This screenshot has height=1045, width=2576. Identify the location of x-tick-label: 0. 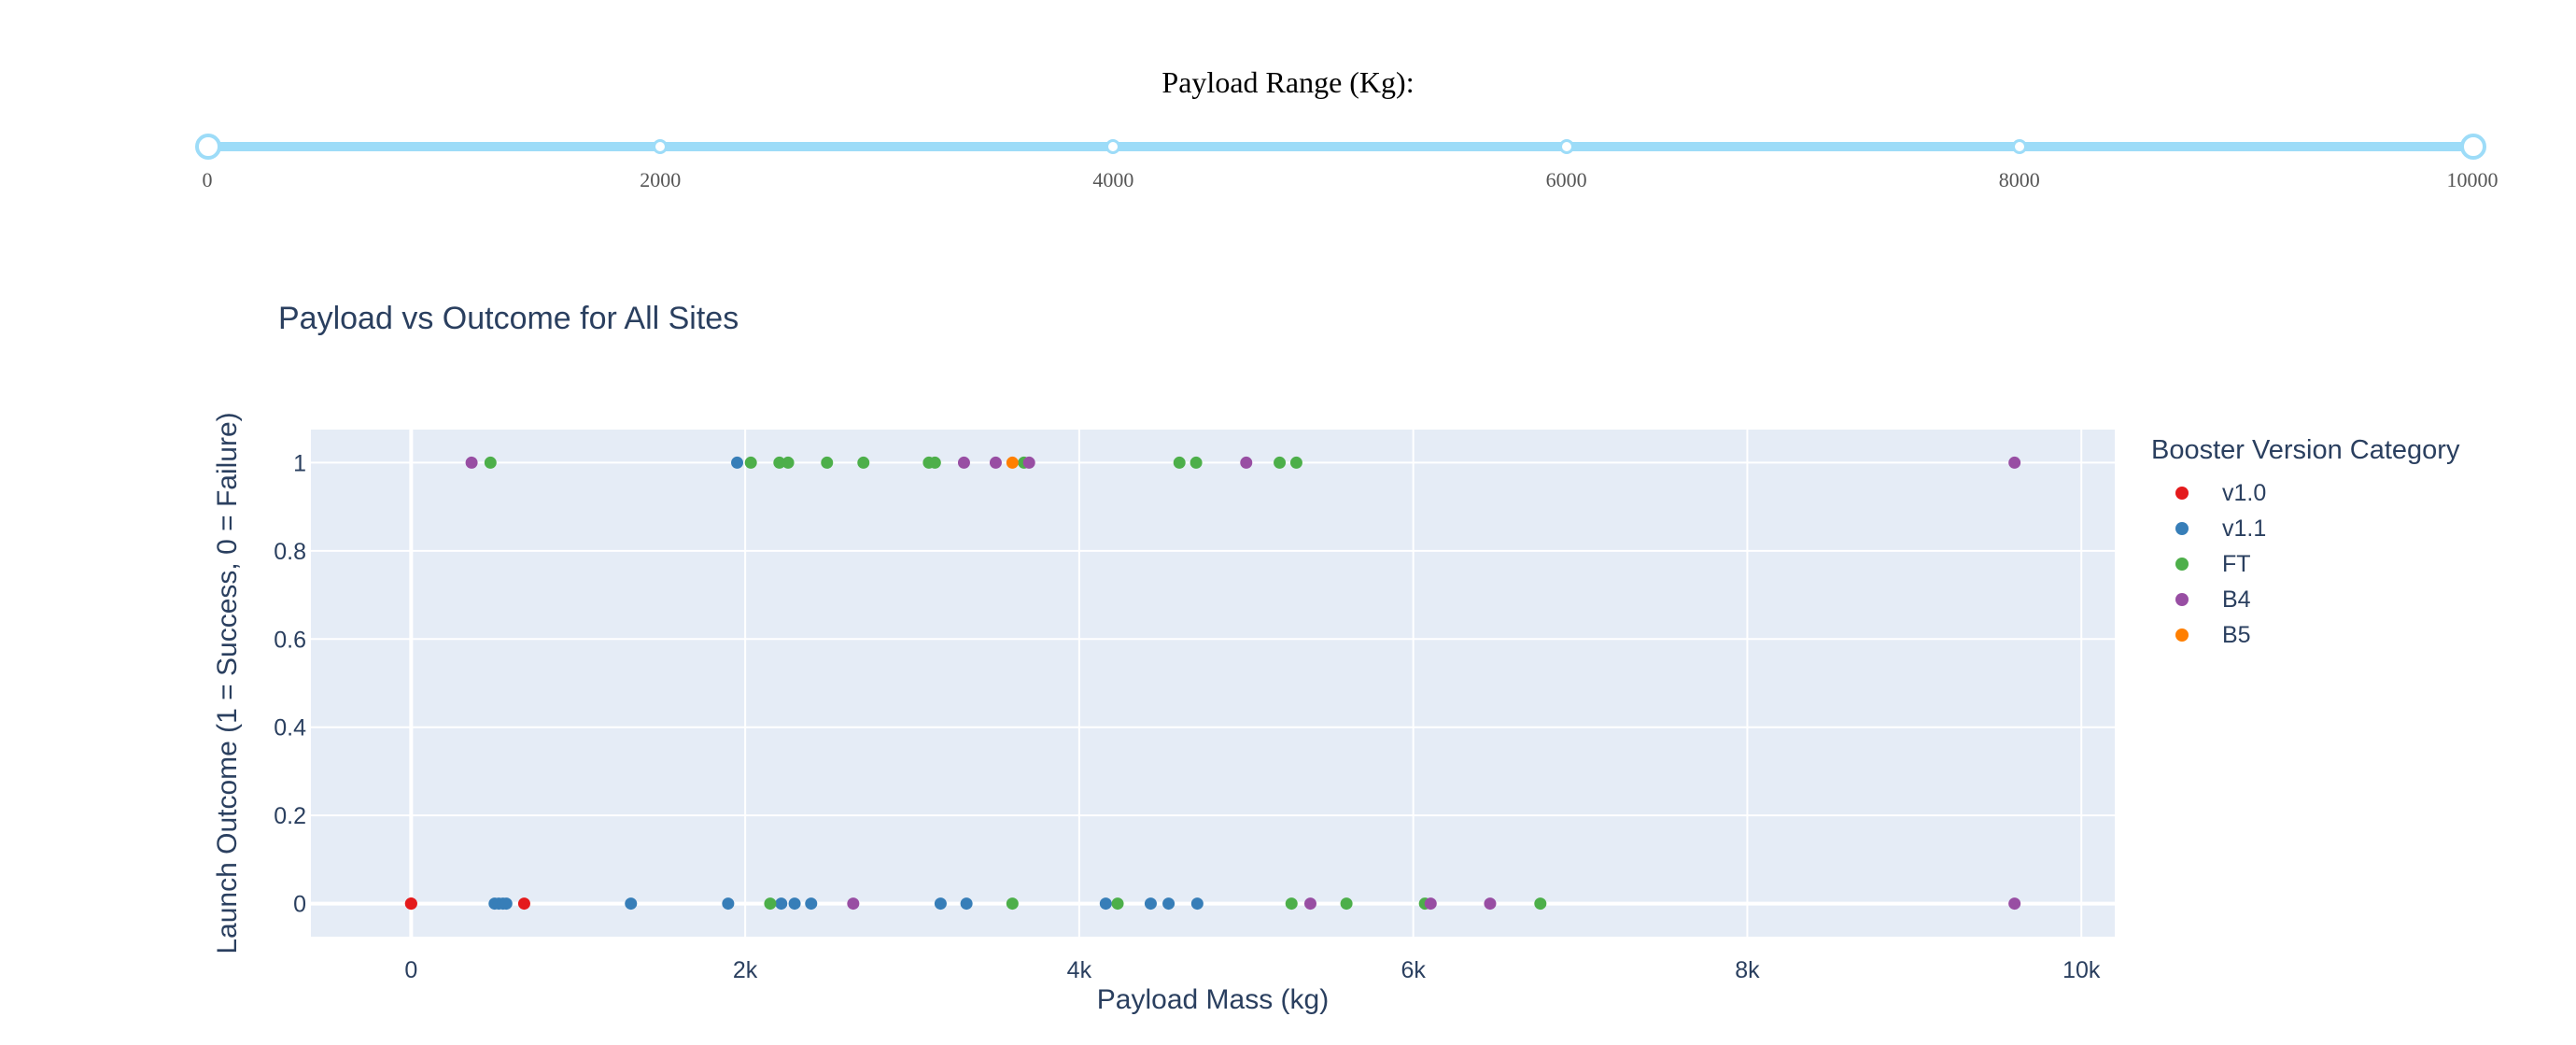
(411, 970).